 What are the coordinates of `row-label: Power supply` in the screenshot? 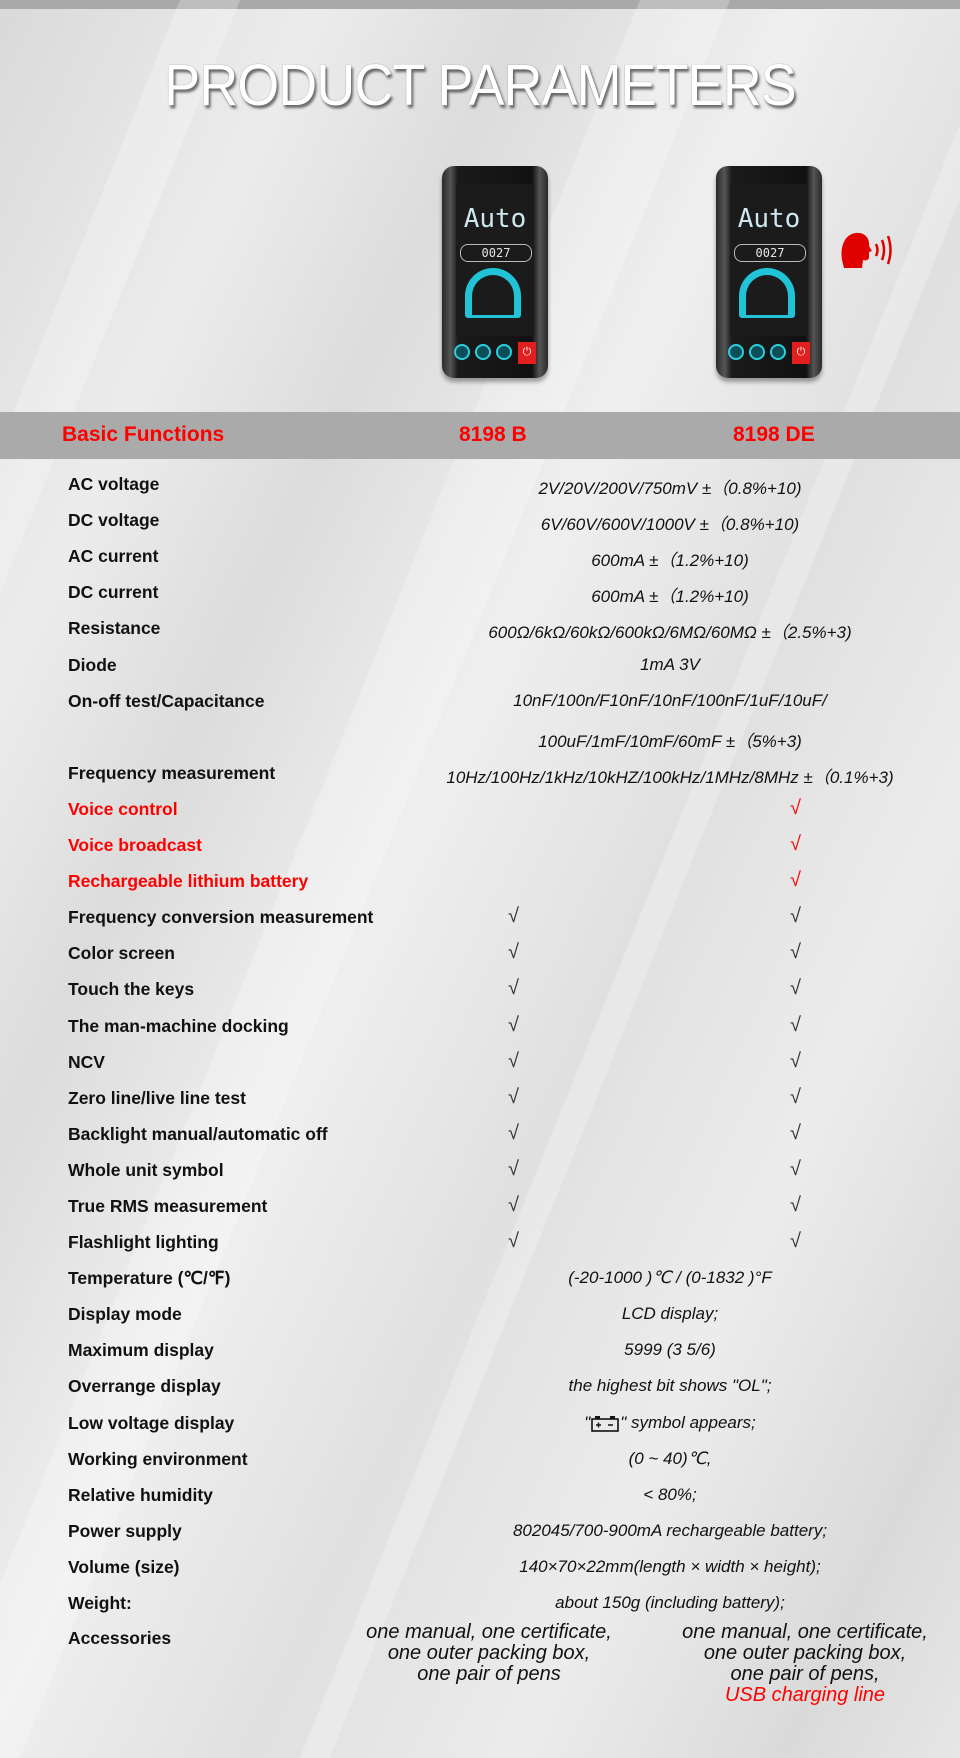 It's located at (125, 1531).